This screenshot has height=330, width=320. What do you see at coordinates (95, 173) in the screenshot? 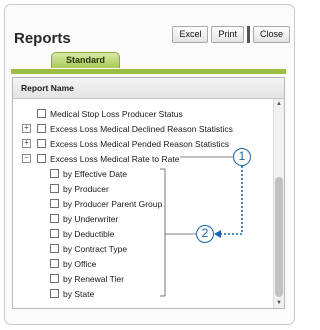
I see `sub-report-label: by Effective Date` at bounding box center [95, 173].